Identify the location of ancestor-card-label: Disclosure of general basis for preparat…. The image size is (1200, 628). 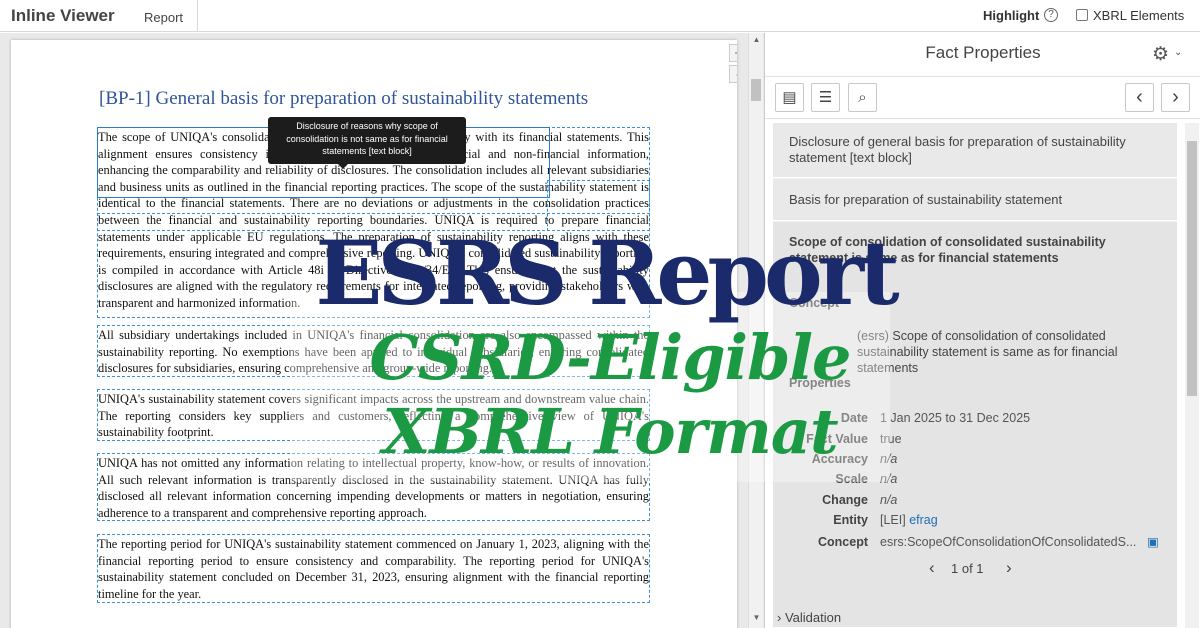
(957, 149).